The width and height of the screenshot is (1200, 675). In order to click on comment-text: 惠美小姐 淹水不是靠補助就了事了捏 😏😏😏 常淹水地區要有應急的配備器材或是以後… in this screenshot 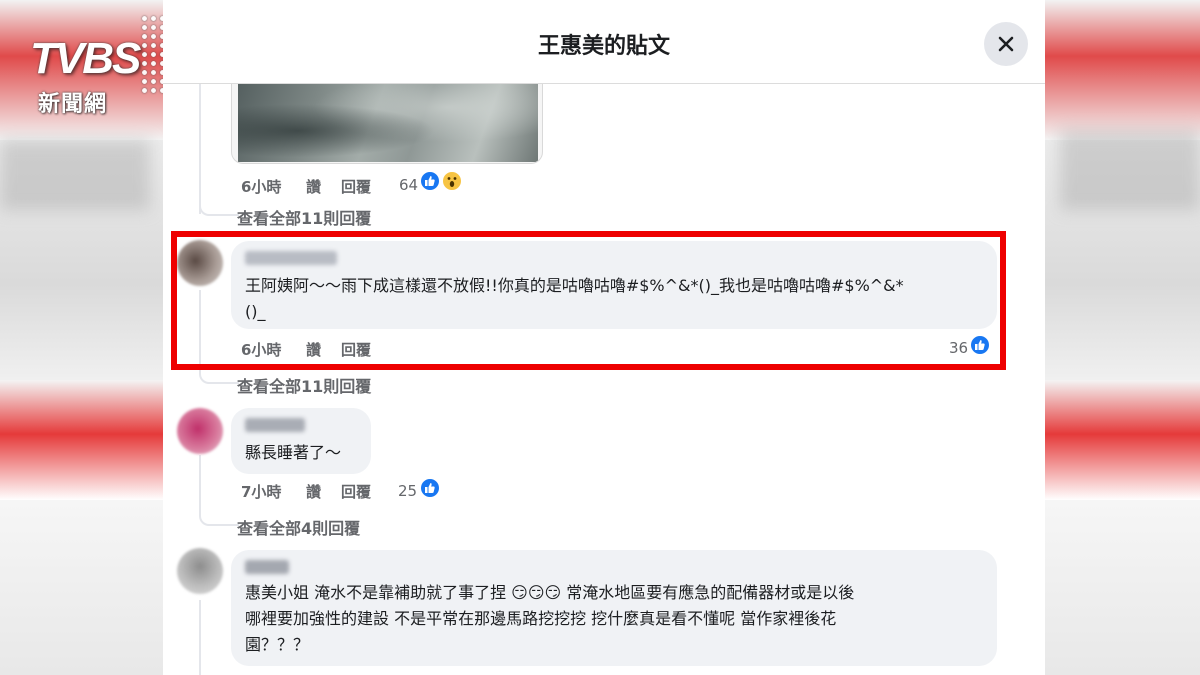, I will do `click(621, 619)`.